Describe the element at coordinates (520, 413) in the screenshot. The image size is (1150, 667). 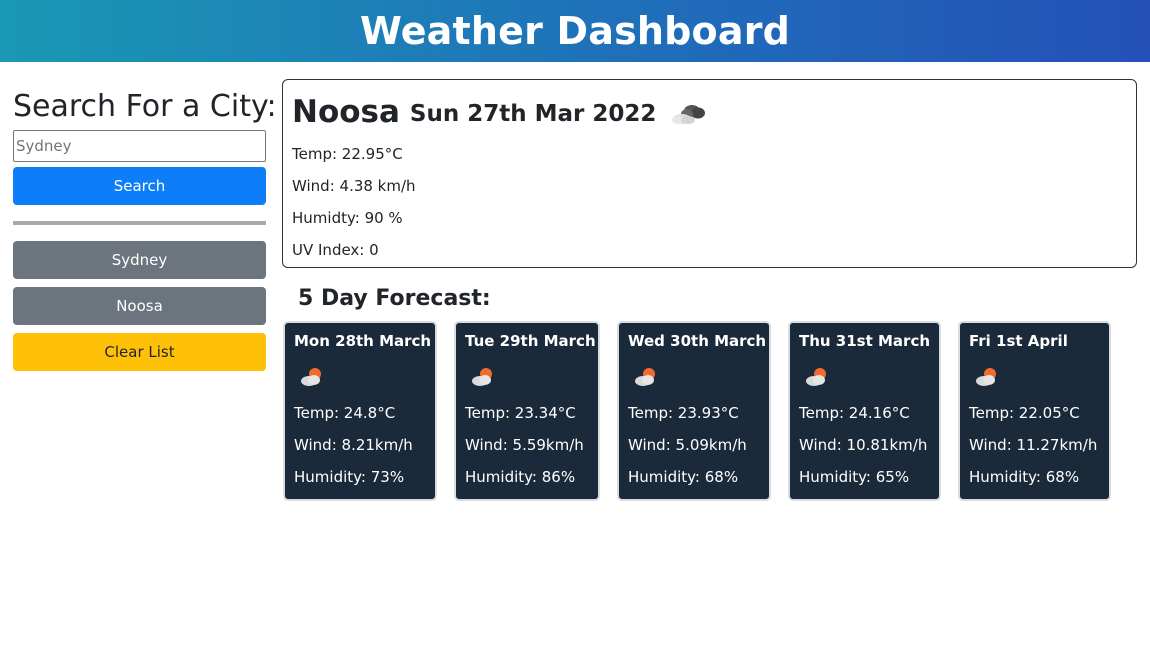
I see `forecast-temp: Temp: 23.34°C` at that location.